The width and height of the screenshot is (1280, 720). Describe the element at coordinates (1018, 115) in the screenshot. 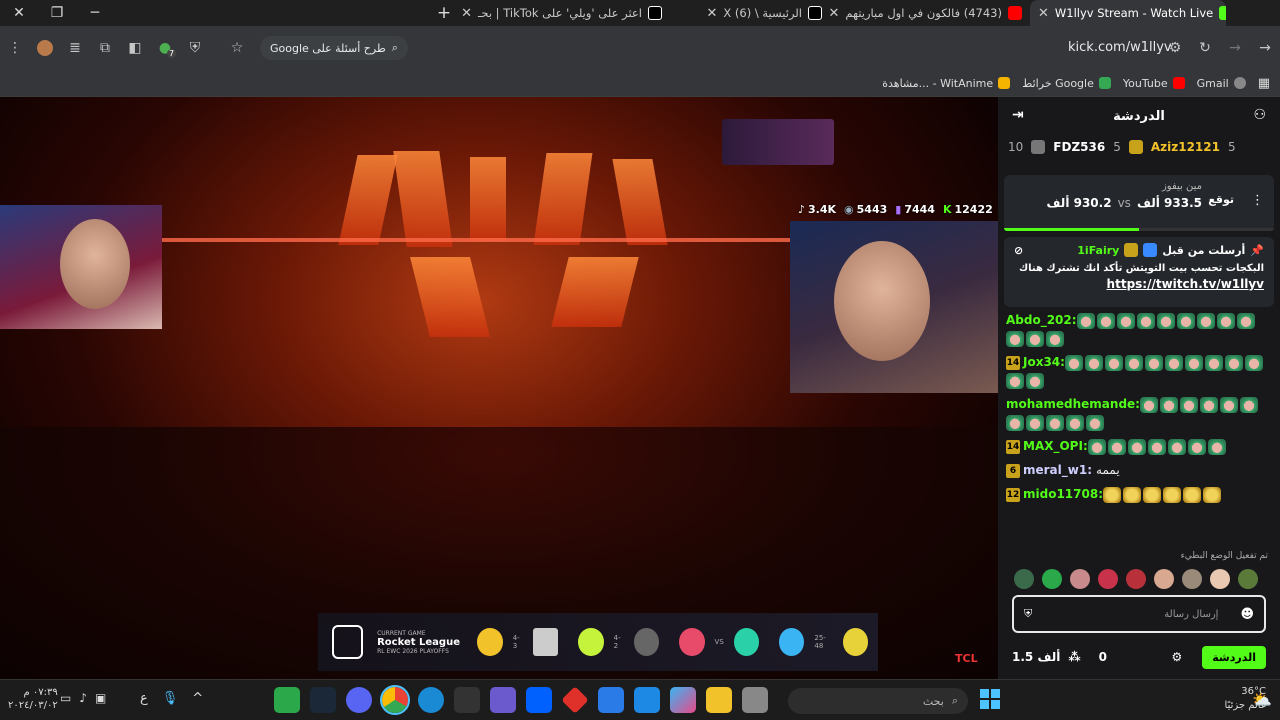

I see `collapse-chat-icon: ⇥` at that location.